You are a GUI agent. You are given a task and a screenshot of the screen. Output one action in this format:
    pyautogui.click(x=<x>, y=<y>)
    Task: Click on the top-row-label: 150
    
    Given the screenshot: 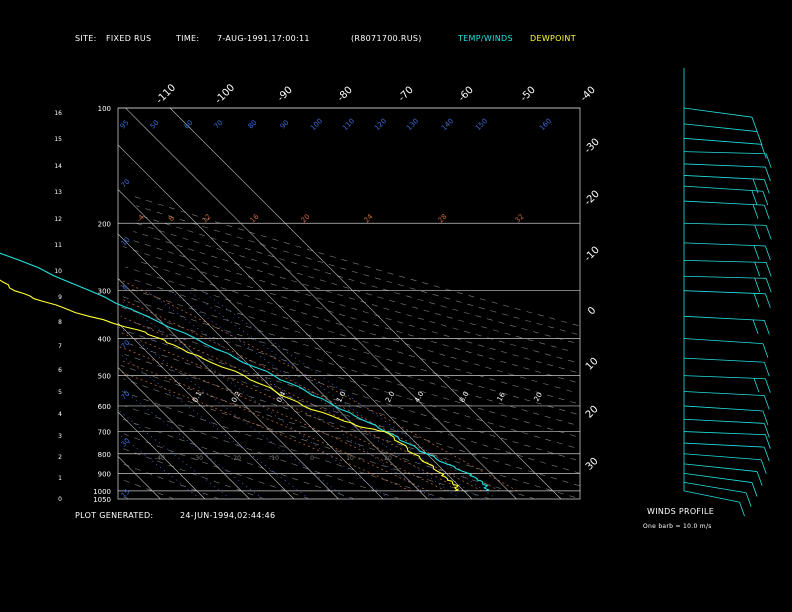 What is the action you would take?
    pyautogui.click(x=481, y=124)
    